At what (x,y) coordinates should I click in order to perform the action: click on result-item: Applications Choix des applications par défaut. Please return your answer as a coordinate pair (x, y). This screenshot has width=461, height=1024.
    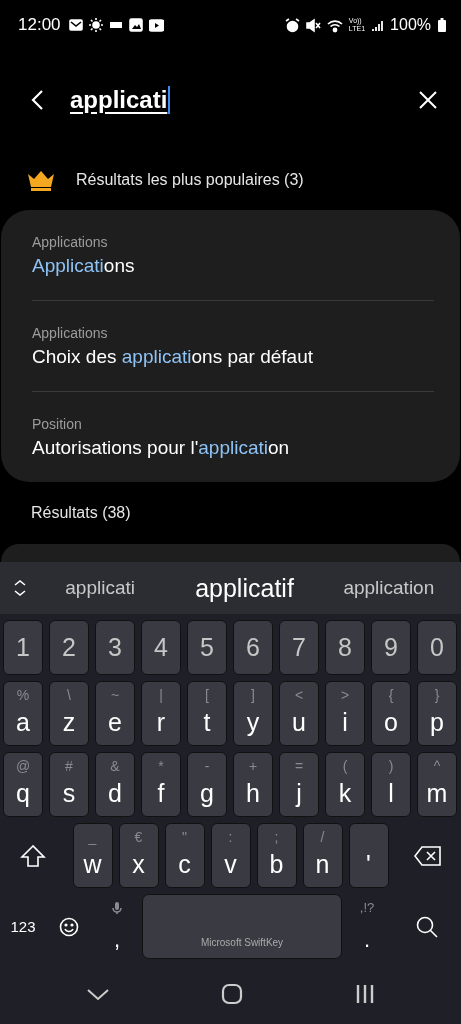
    Looking at the image, I should click on (233, 345).